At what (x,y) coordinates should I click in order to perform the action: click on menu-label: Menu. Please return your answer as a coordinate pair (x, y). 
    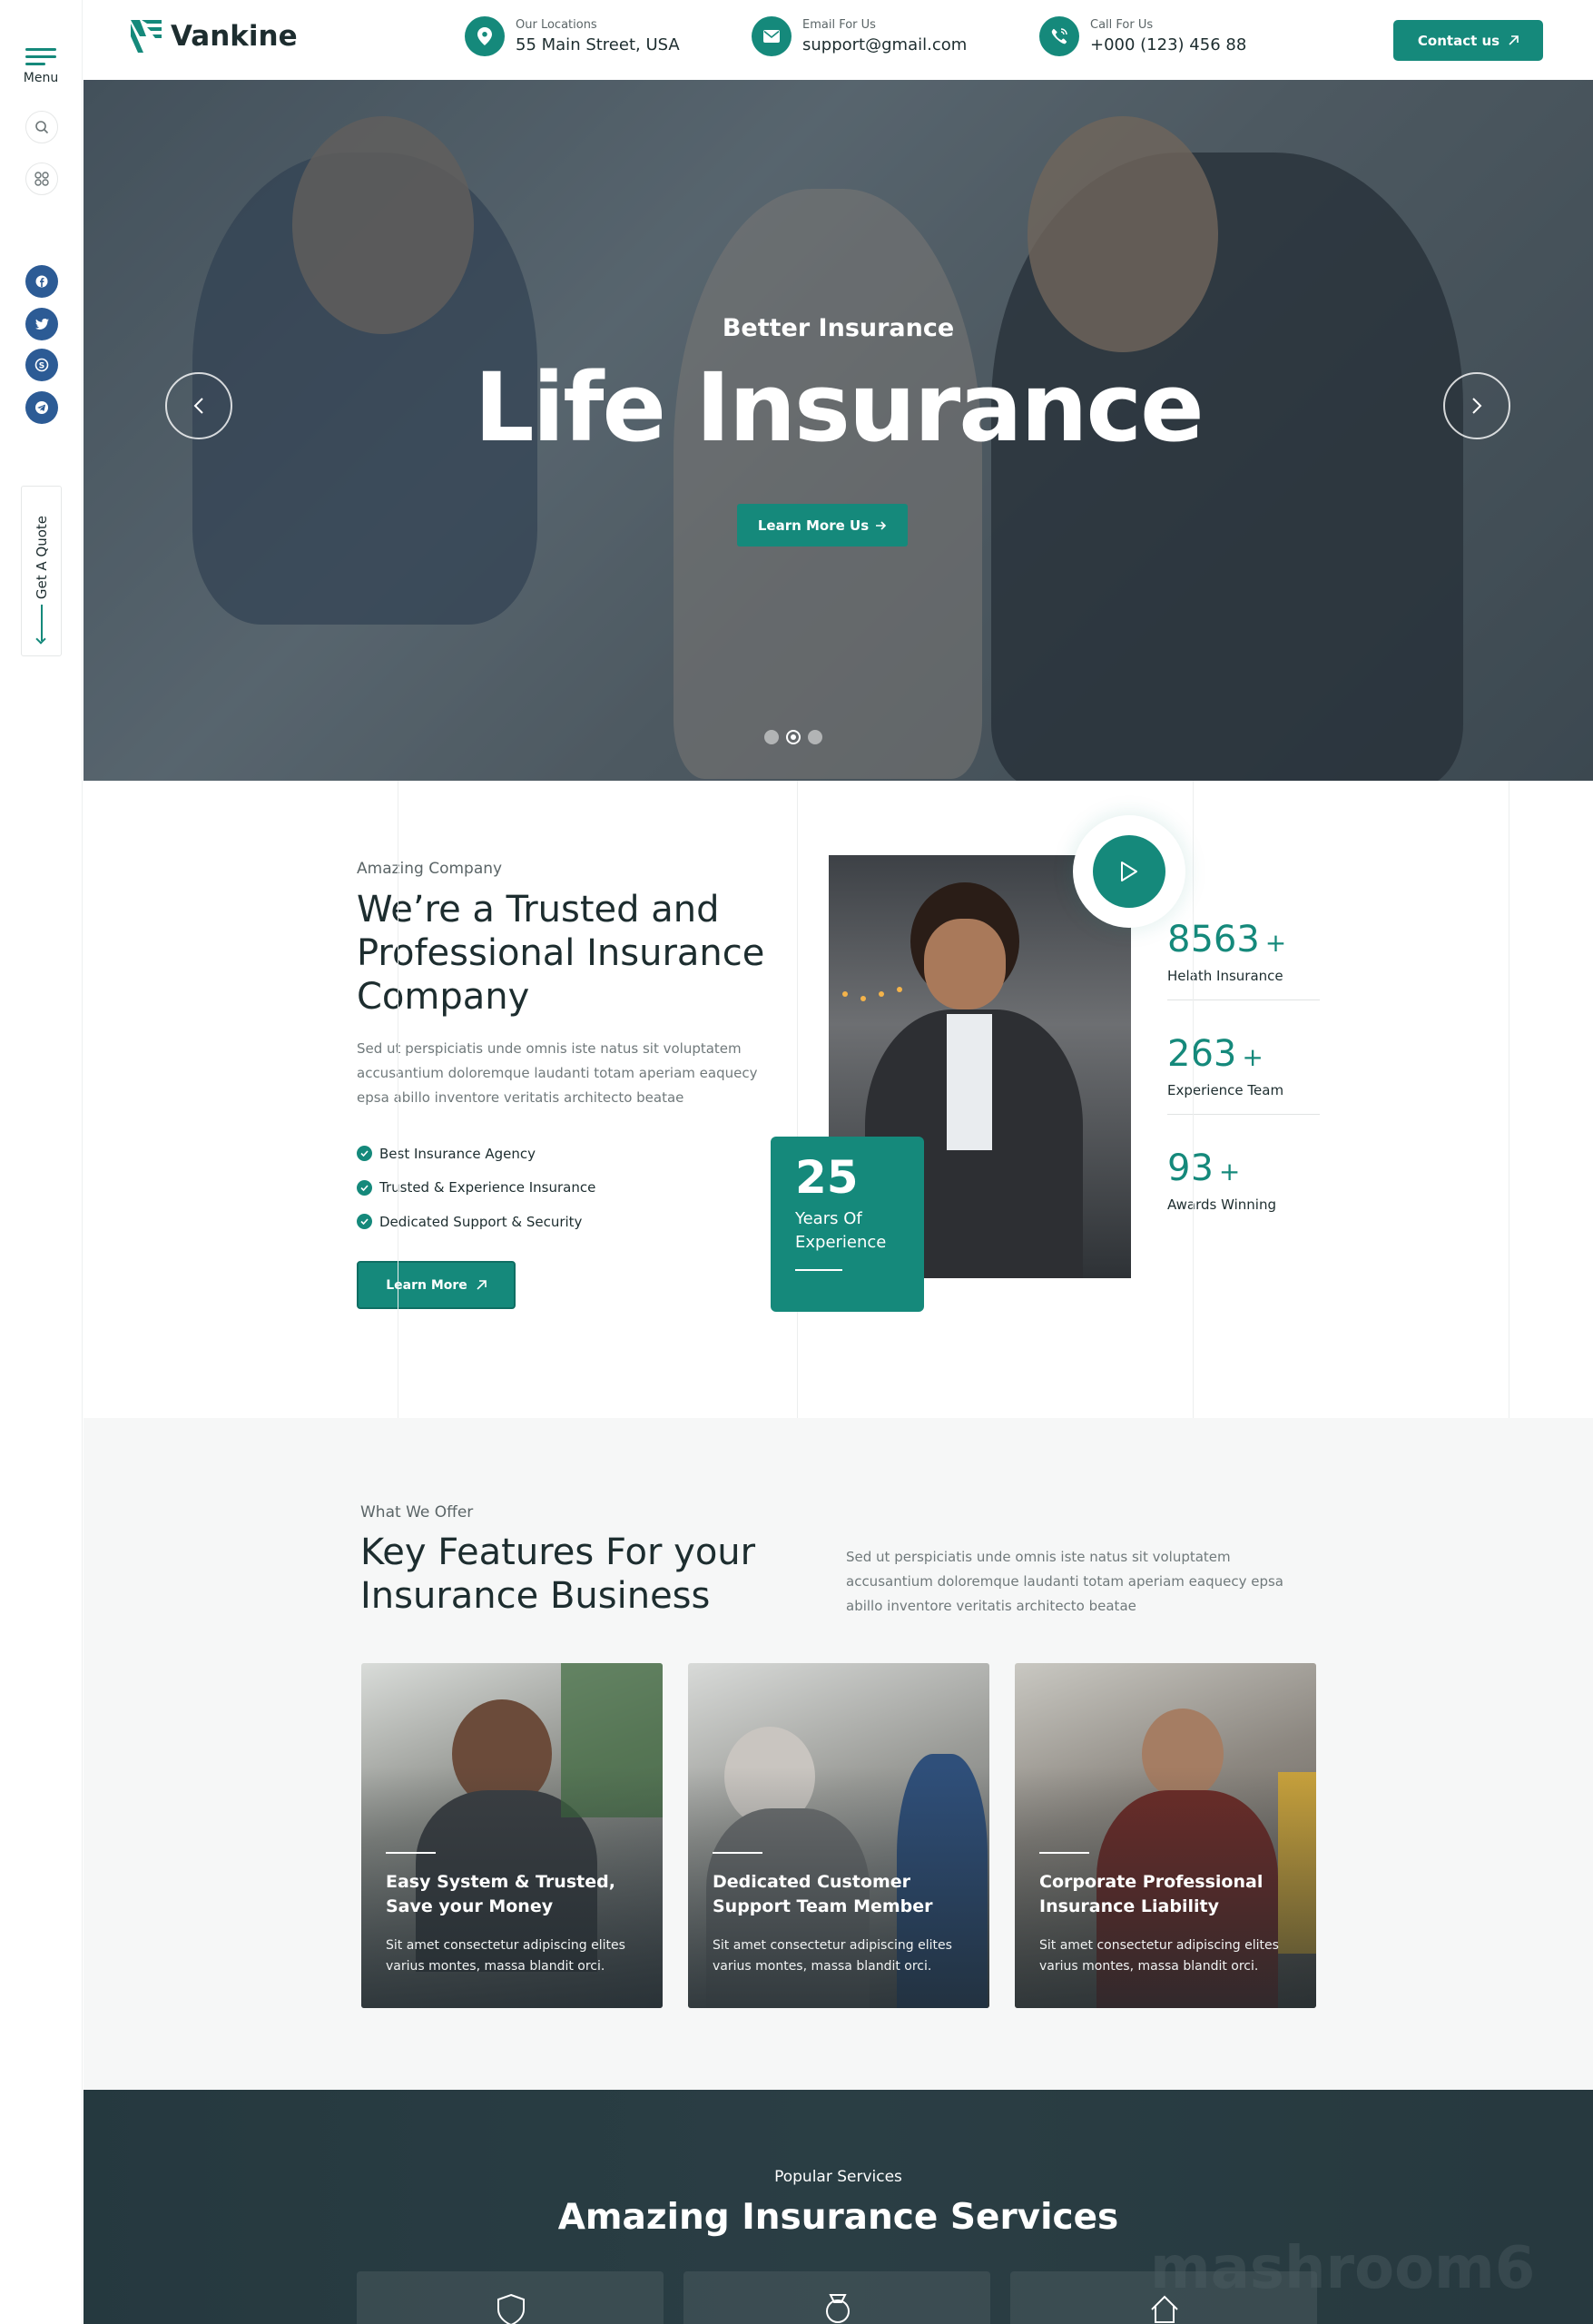
    Looking at the image, I should click on (41, 78).